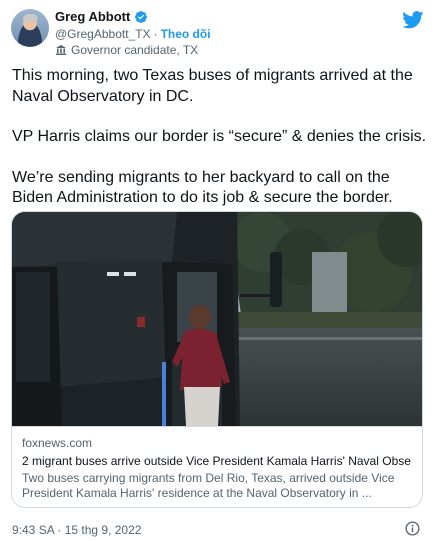  I want to click on government-label-text: Governor candidate, TX, so click(135, 50).